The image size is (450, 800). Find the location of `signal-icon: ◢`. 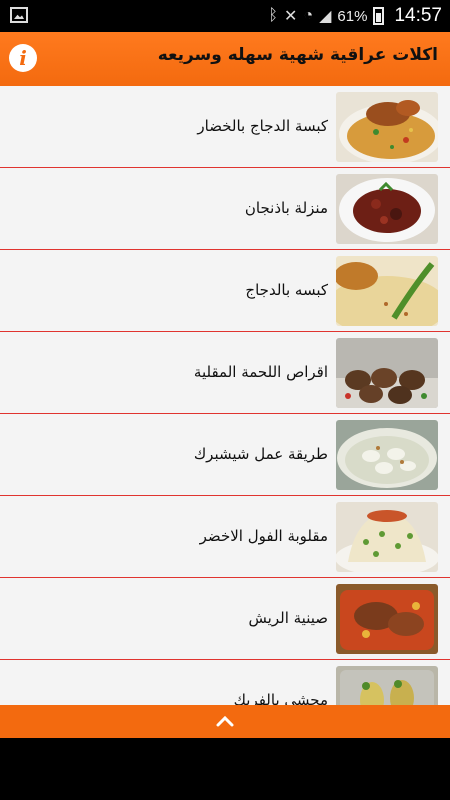

signal-icon: ◢ is located at coordinates (325, 16).